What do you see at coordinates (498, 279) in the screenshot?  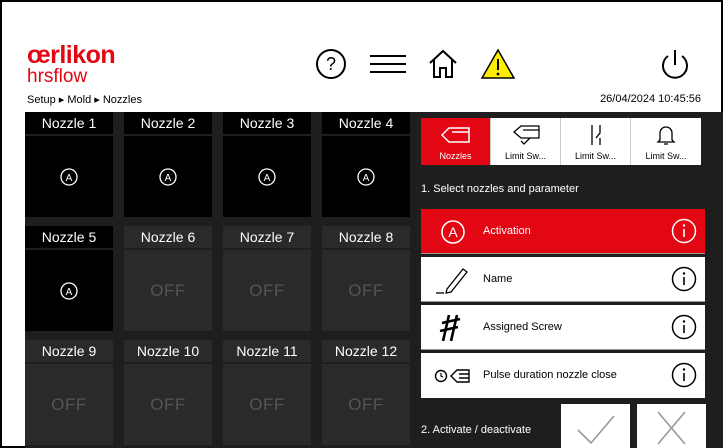 I see `param-label: Name` at bounding box center [498, 279].